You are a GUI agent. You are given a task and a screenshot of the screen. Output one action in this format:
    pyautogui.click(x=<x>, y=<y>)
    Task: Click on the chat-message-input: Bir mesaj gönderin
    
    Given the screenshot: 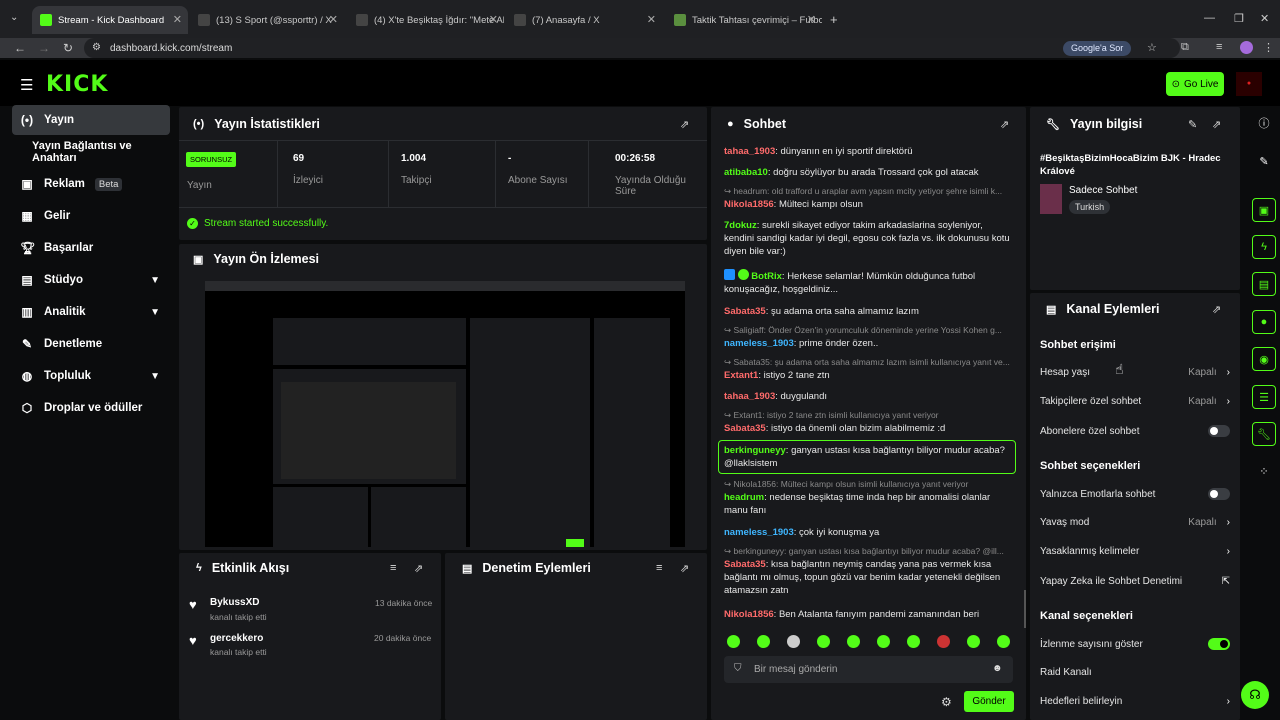 What is the action you would take?
    pyautogui.click(x=868, y=669)
    